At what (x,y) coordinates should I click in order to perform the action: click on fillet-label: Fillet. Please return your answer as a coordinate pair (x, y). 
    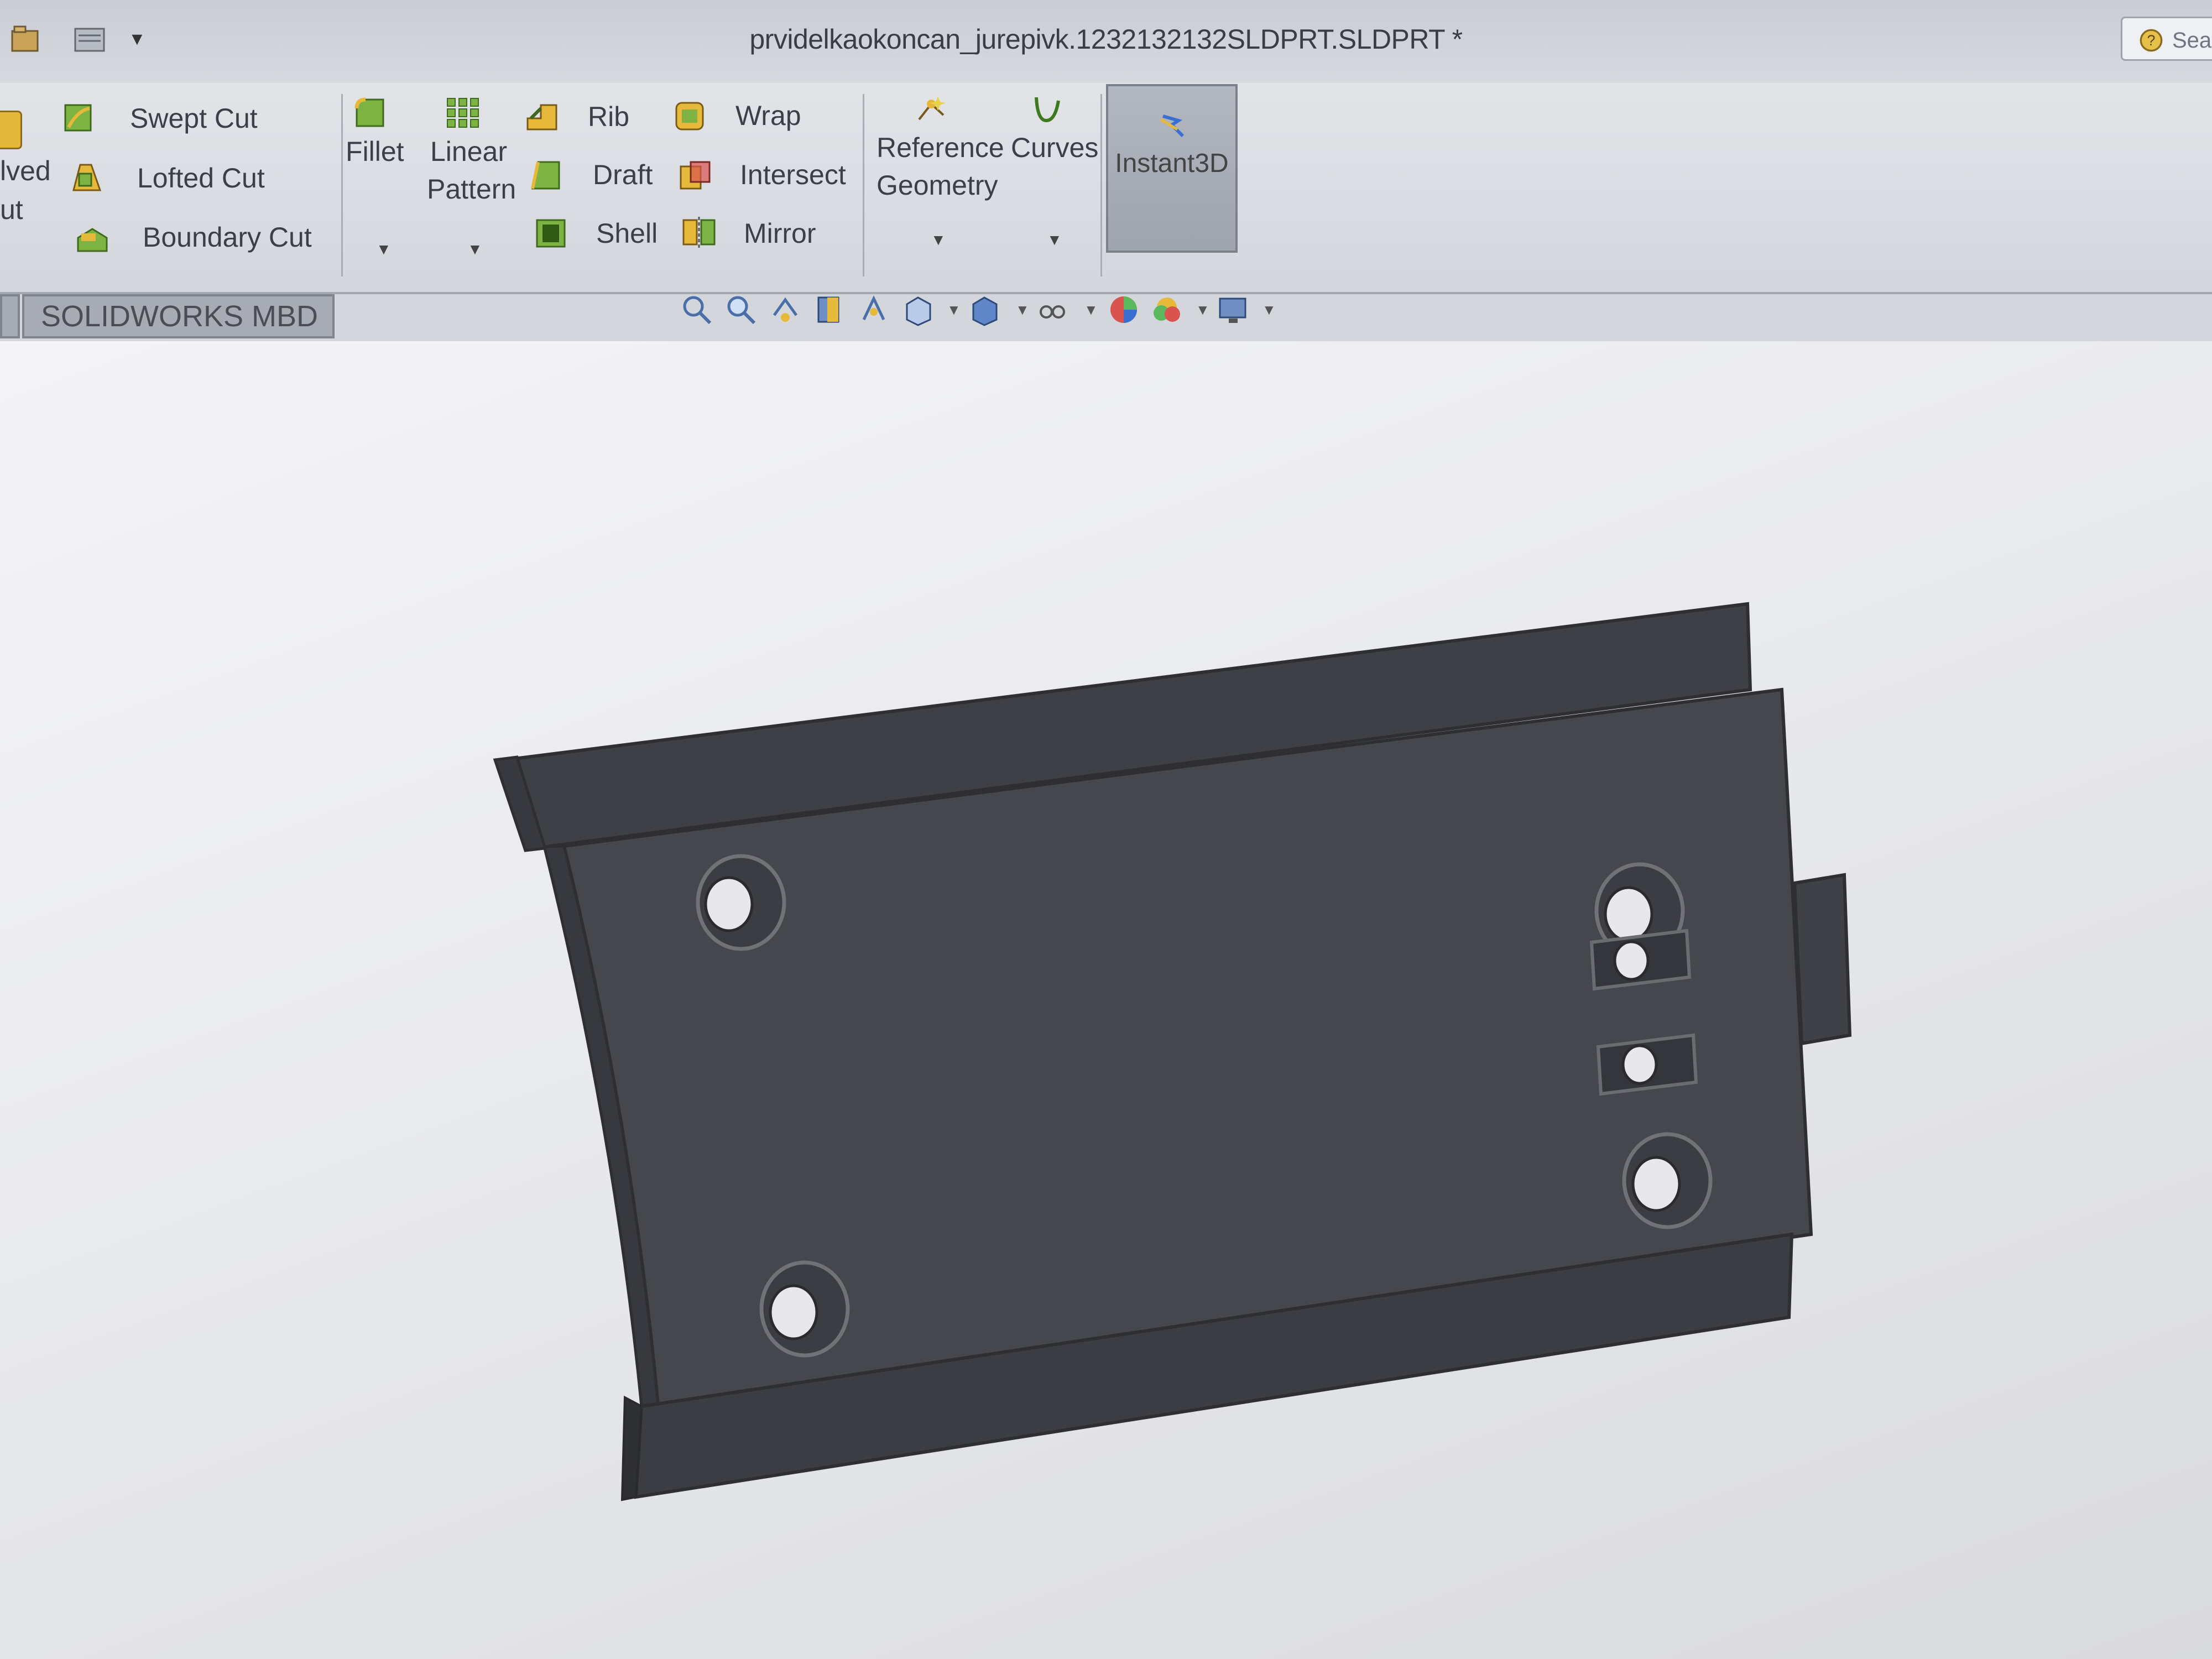
    Looking at the image, I should click on (375, 152).